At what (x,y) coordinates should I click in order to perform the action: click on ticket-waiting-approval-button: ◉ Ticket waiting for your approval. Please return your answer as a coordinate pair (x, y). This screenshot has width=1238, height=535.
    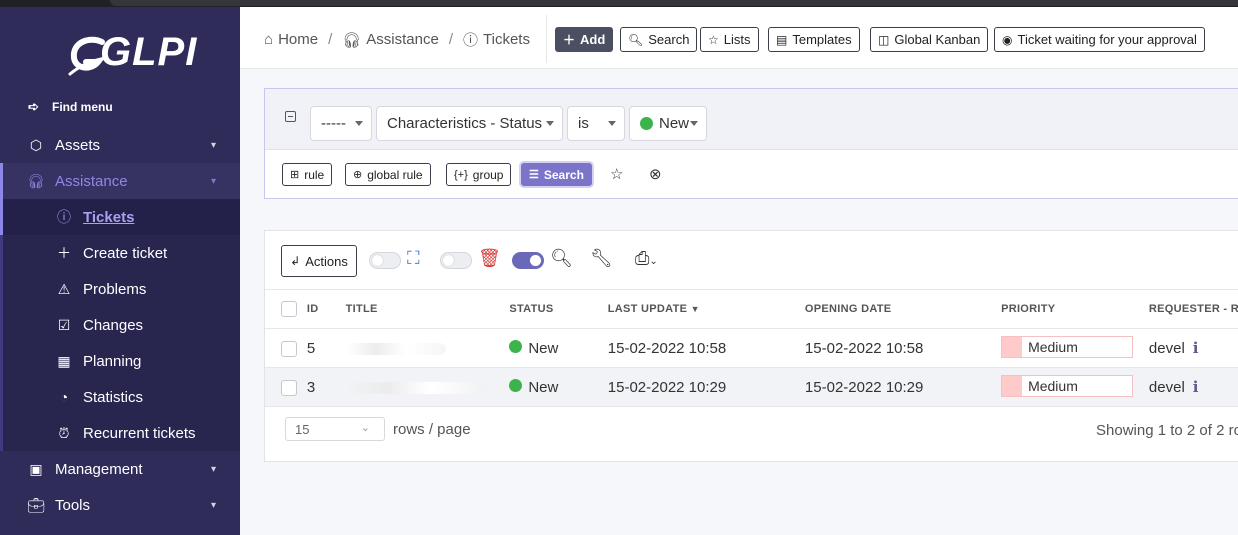
    Looking at the image, I should click on (1099, 39).